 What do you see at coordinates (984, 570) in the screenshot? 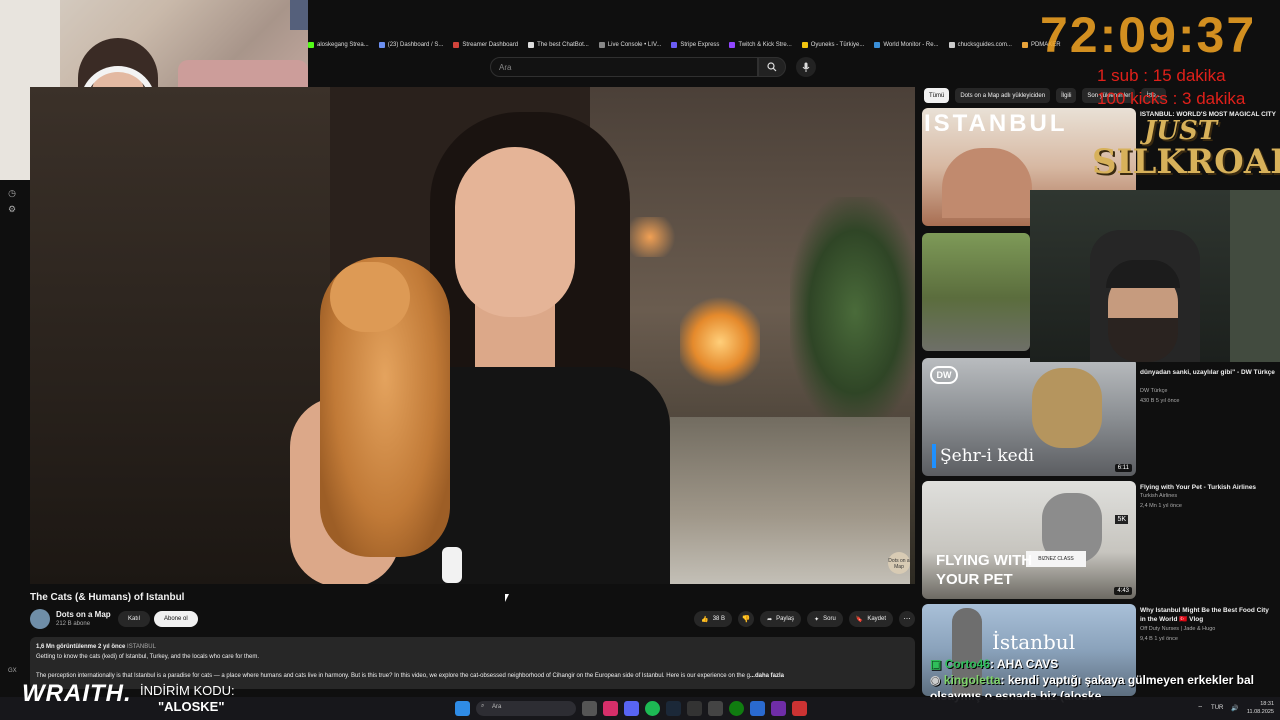
I see `thumbnail-caption: FLYING WITH YOUR PET` at bounding box center [984, 570].